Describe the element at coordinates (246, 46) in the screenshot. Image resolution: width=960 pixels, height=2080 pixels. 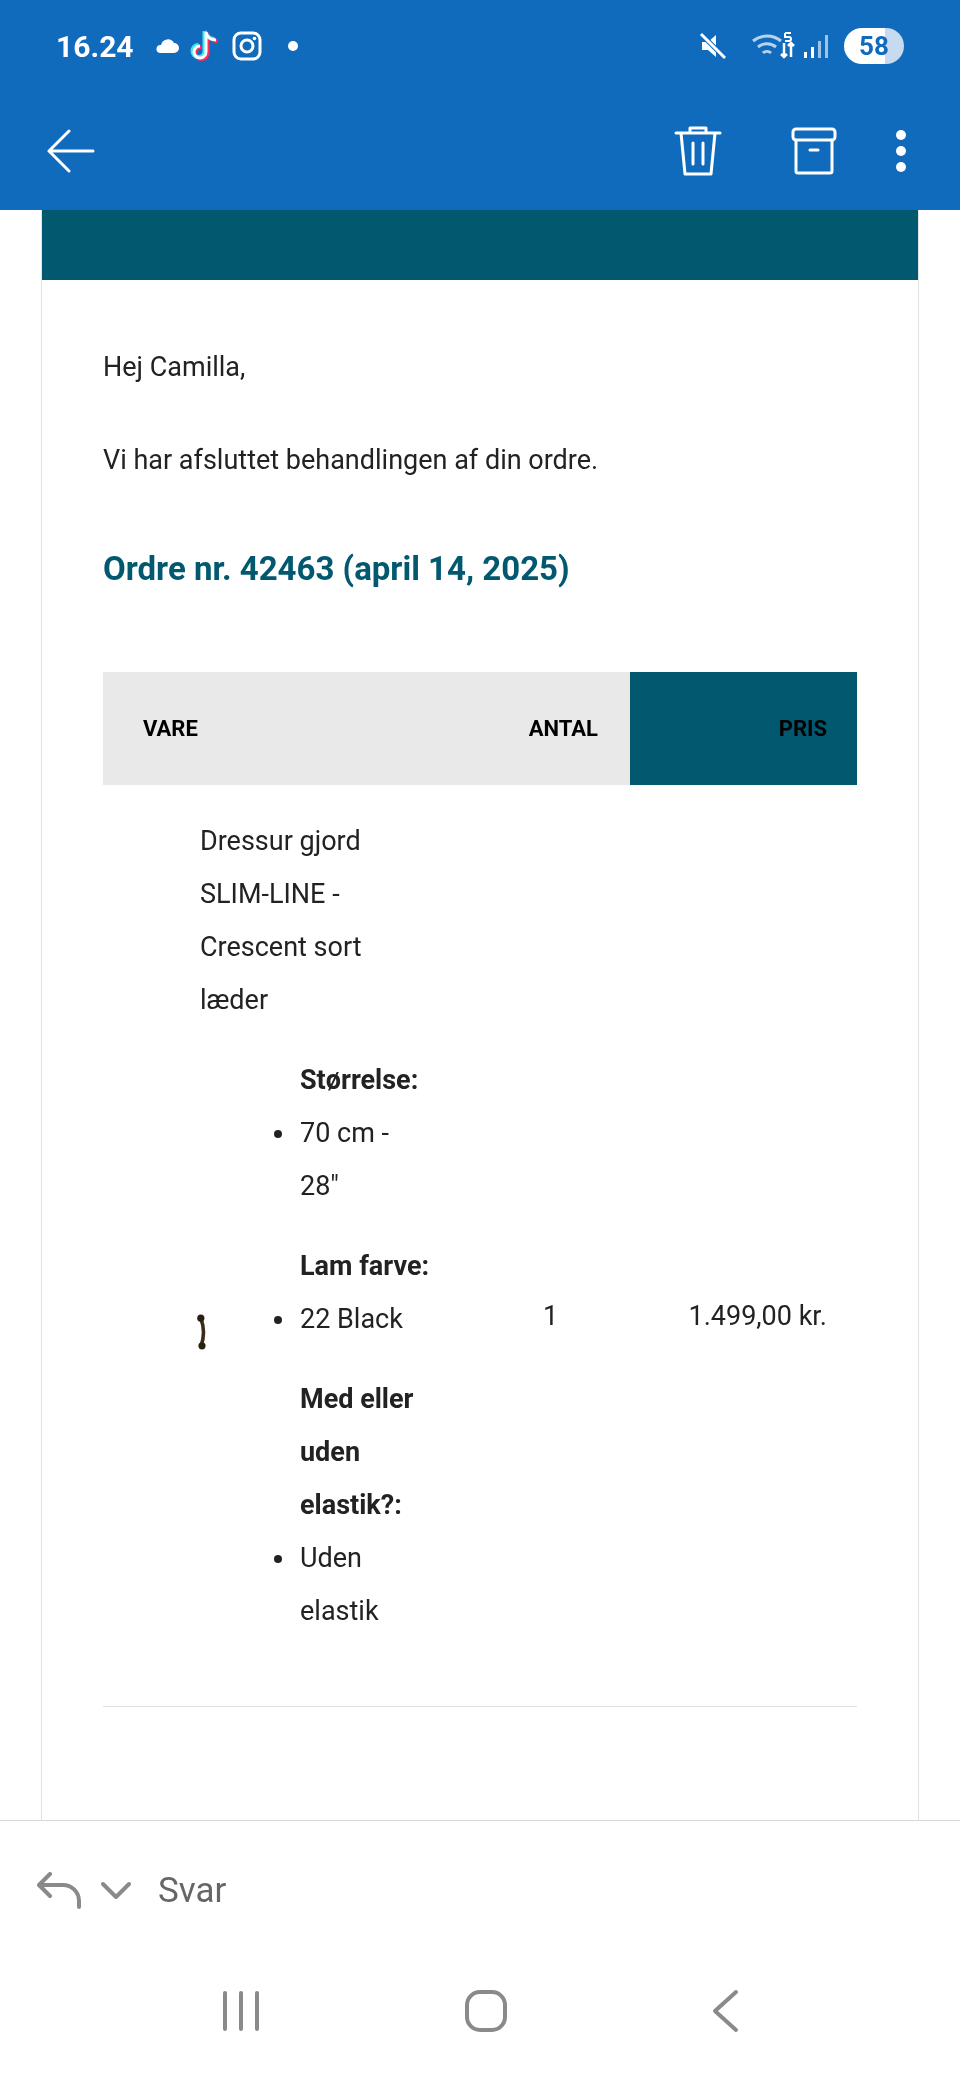
I see `camera-icon` at that location.